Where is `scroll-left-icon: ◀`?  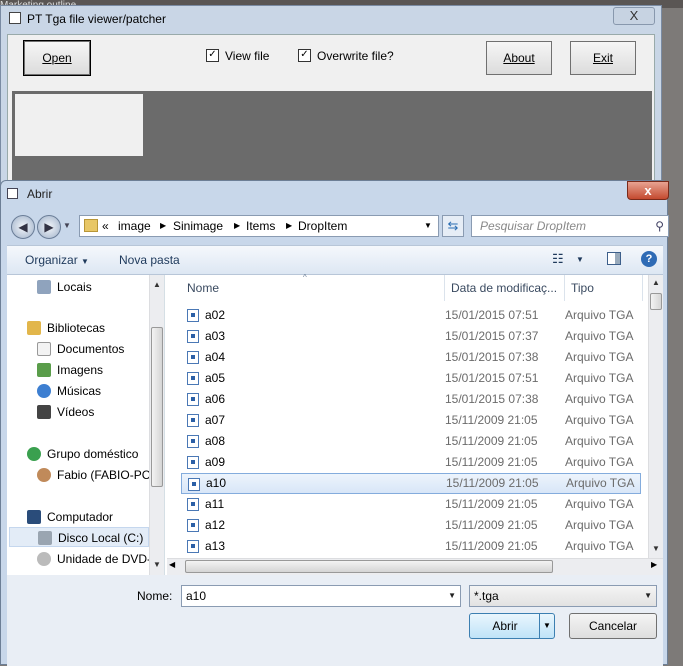
scroll-left-icon: ◀ is located at coordinates (172, 564).